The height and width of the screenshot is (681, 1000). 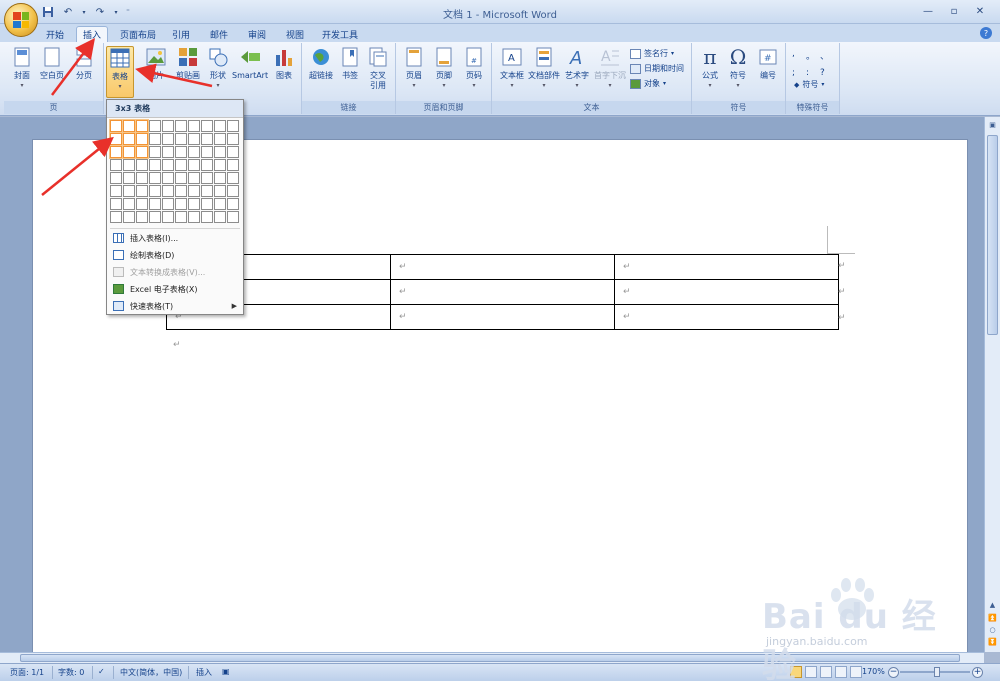 I want to click on cover-page-button: 封面 ▾, so click(x=22, y=68).